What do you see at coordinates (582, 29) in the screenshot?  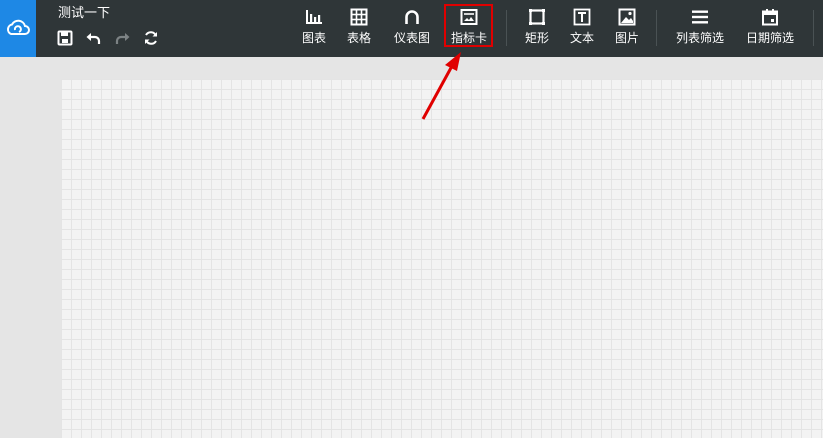 I see `text-tool-button: 文本` at bounding box center [582, 29].